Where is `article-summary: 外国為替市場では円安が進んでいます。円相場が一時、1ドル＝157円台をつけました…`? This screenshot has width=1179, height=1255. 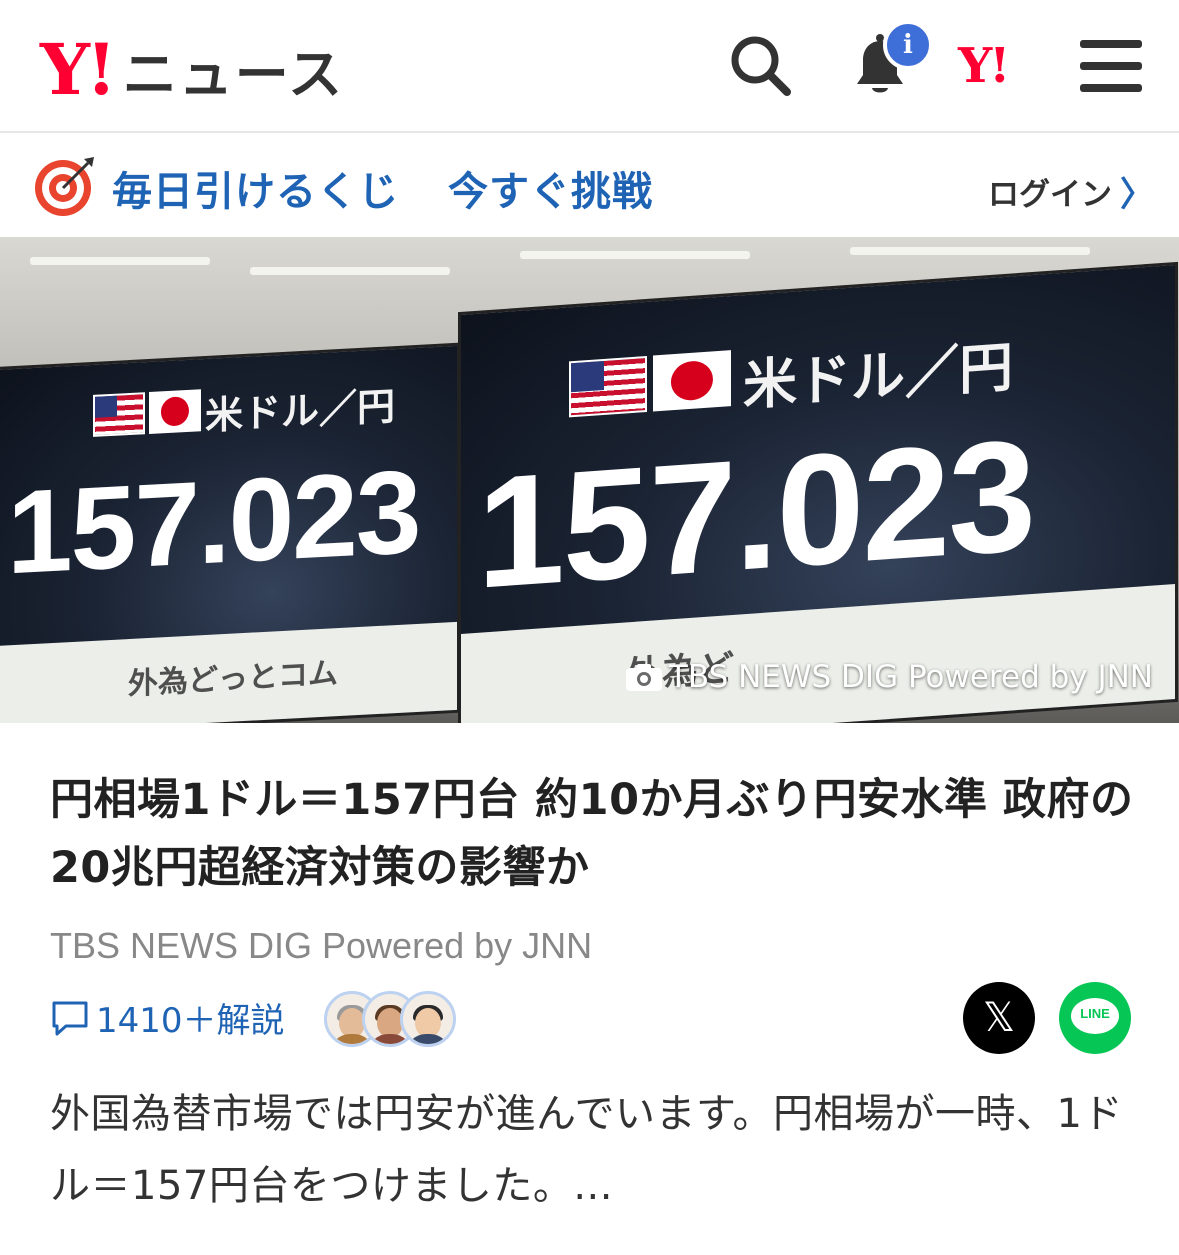 article-summary: 外国為替市場では円安が進んでいます。円相場が一時、1ドル＝157円台をつけました… is located at coordinates (595, 1150).